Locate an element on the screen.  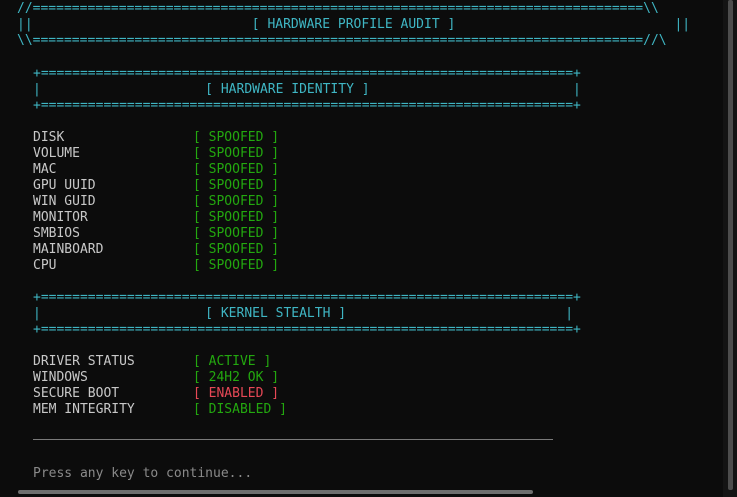
status-row-label: DRIVER STATUS is located at coordinates (84, 361).